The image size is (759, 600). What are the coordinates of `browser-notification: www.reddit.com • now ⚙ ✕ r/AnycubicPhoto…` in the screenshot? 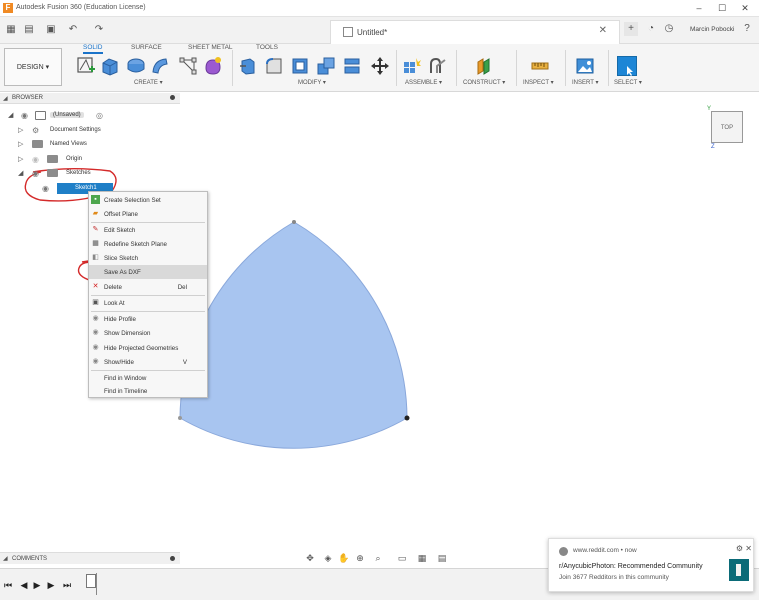 It's located at (651, 565).